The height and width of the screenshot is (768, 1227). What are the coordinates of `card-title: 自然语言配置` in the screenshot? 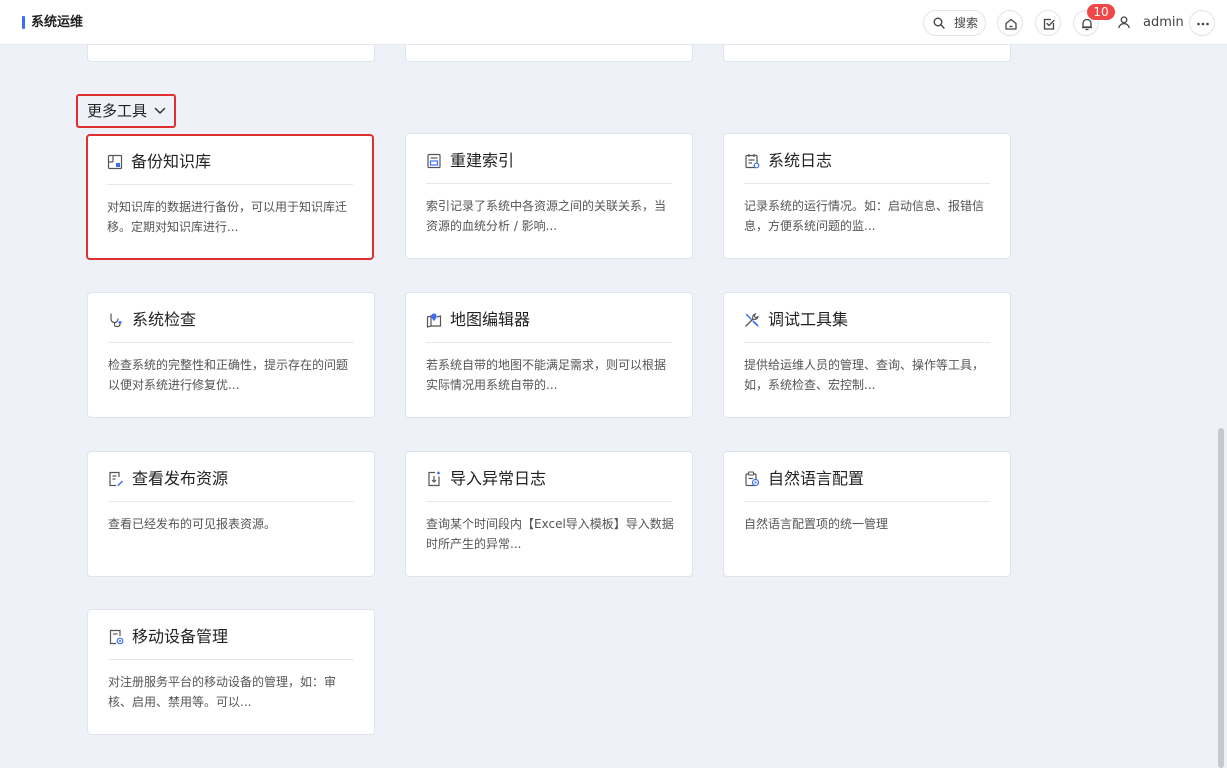 It's located at (816, 478).